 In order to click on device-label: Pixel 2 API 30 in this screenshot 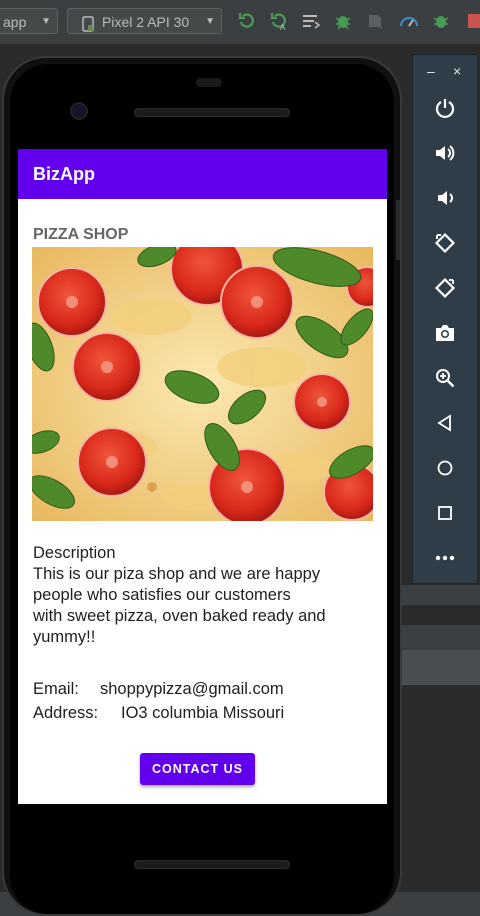, I will do `click(146, 22)`.